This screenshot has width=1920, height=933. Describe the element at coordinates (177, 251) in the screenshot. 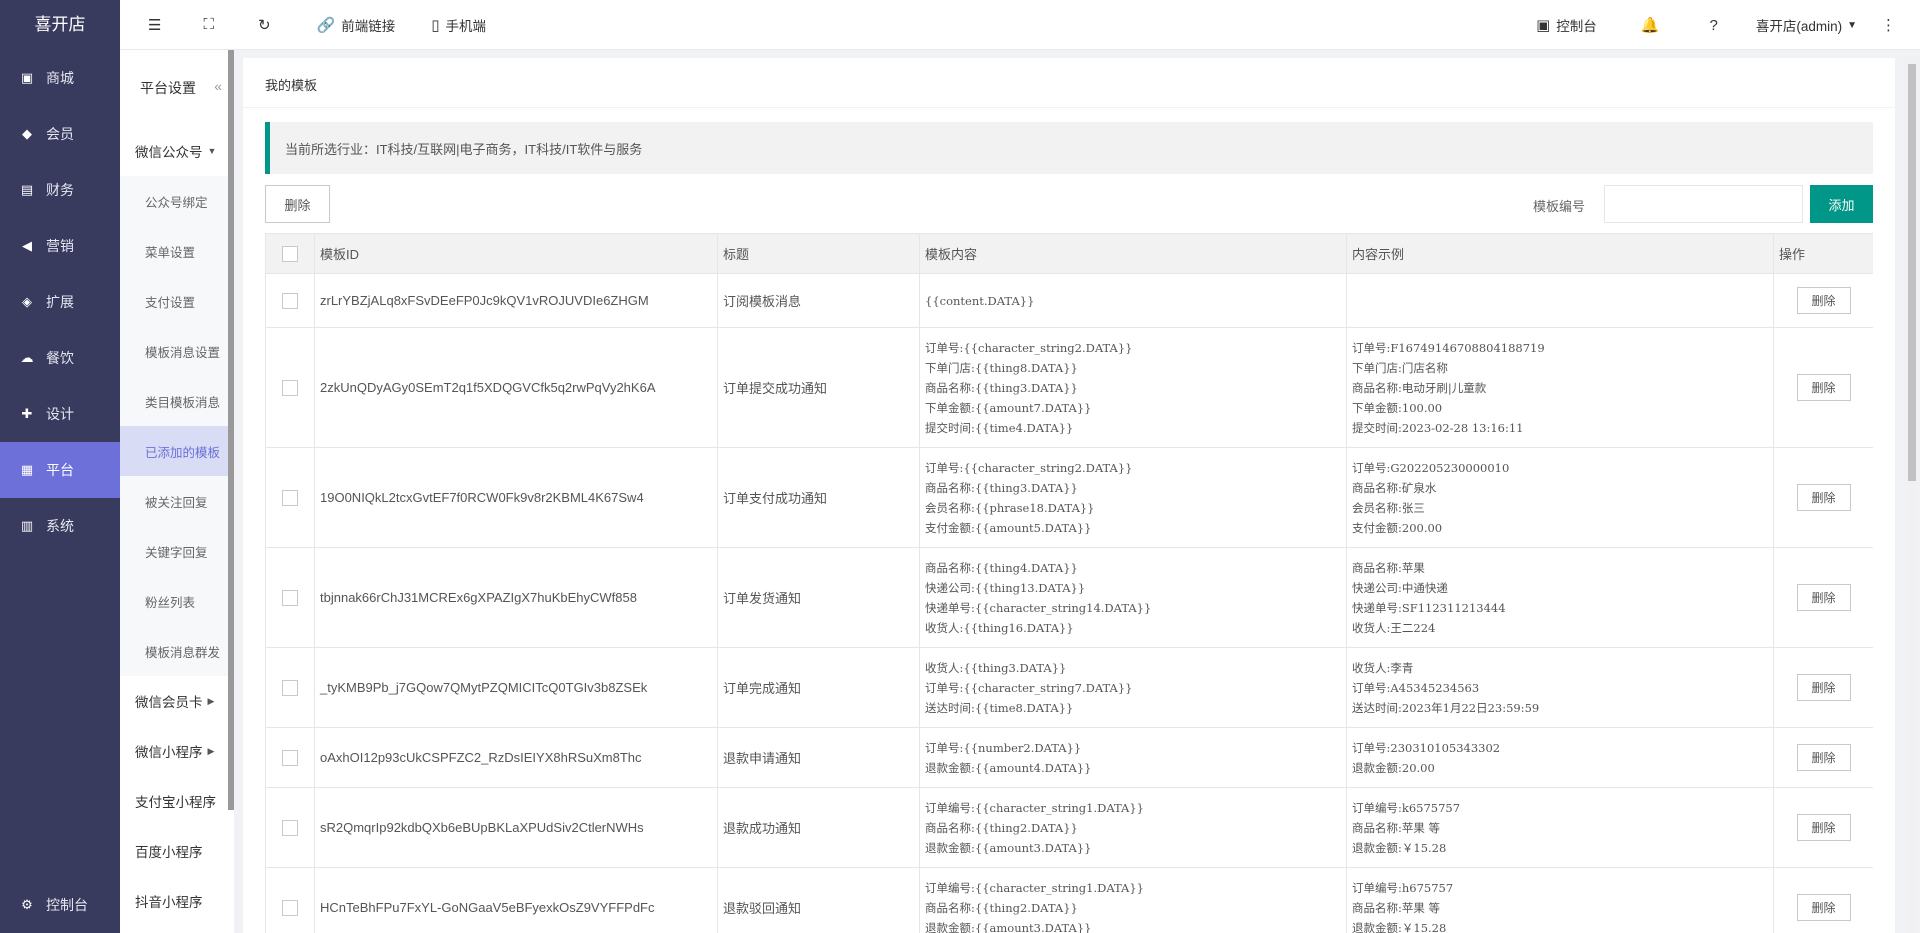

I see `sub-nav-item: 菜单设置` at that location.